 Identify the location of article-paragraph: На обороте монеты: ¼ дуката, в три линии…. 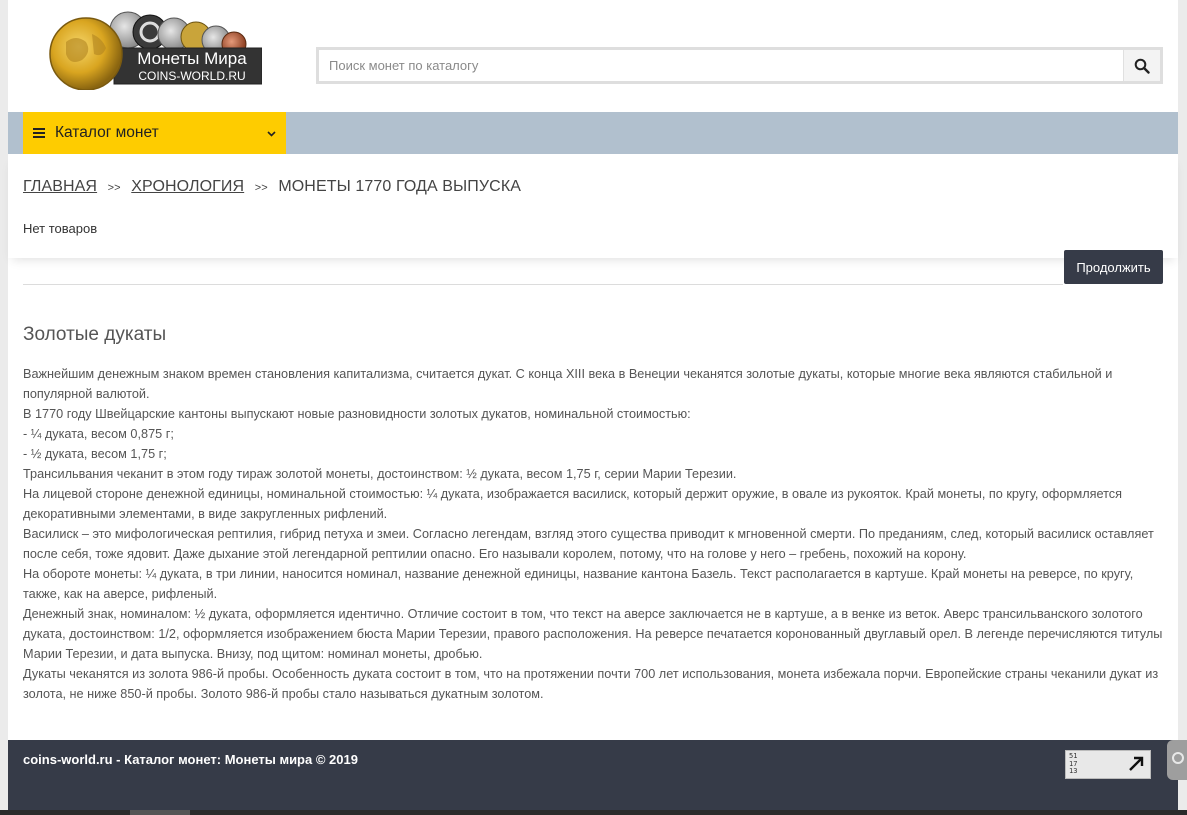
(578, 584).